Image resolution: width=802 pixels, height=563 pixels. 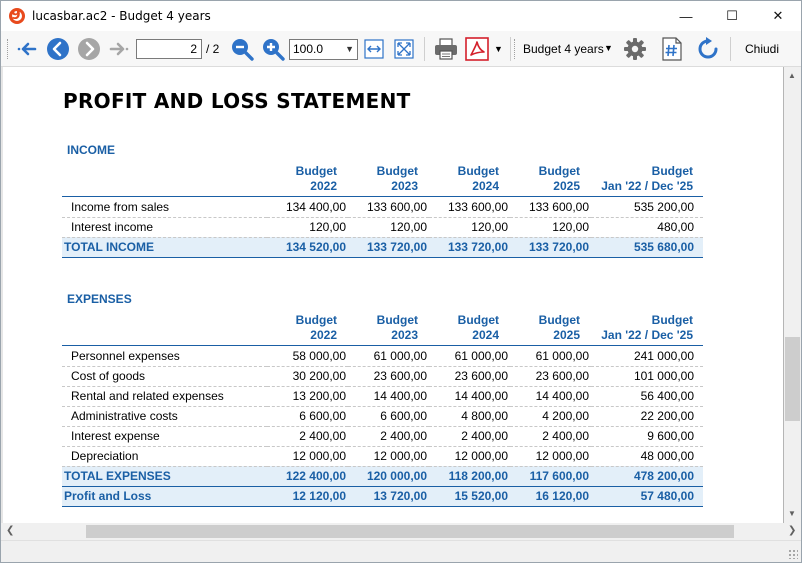 What do you see at coordinates (563, 49) in the screenshot?
I see `budget-report-select: Budget 4 years` at bounding box center [563, 49].